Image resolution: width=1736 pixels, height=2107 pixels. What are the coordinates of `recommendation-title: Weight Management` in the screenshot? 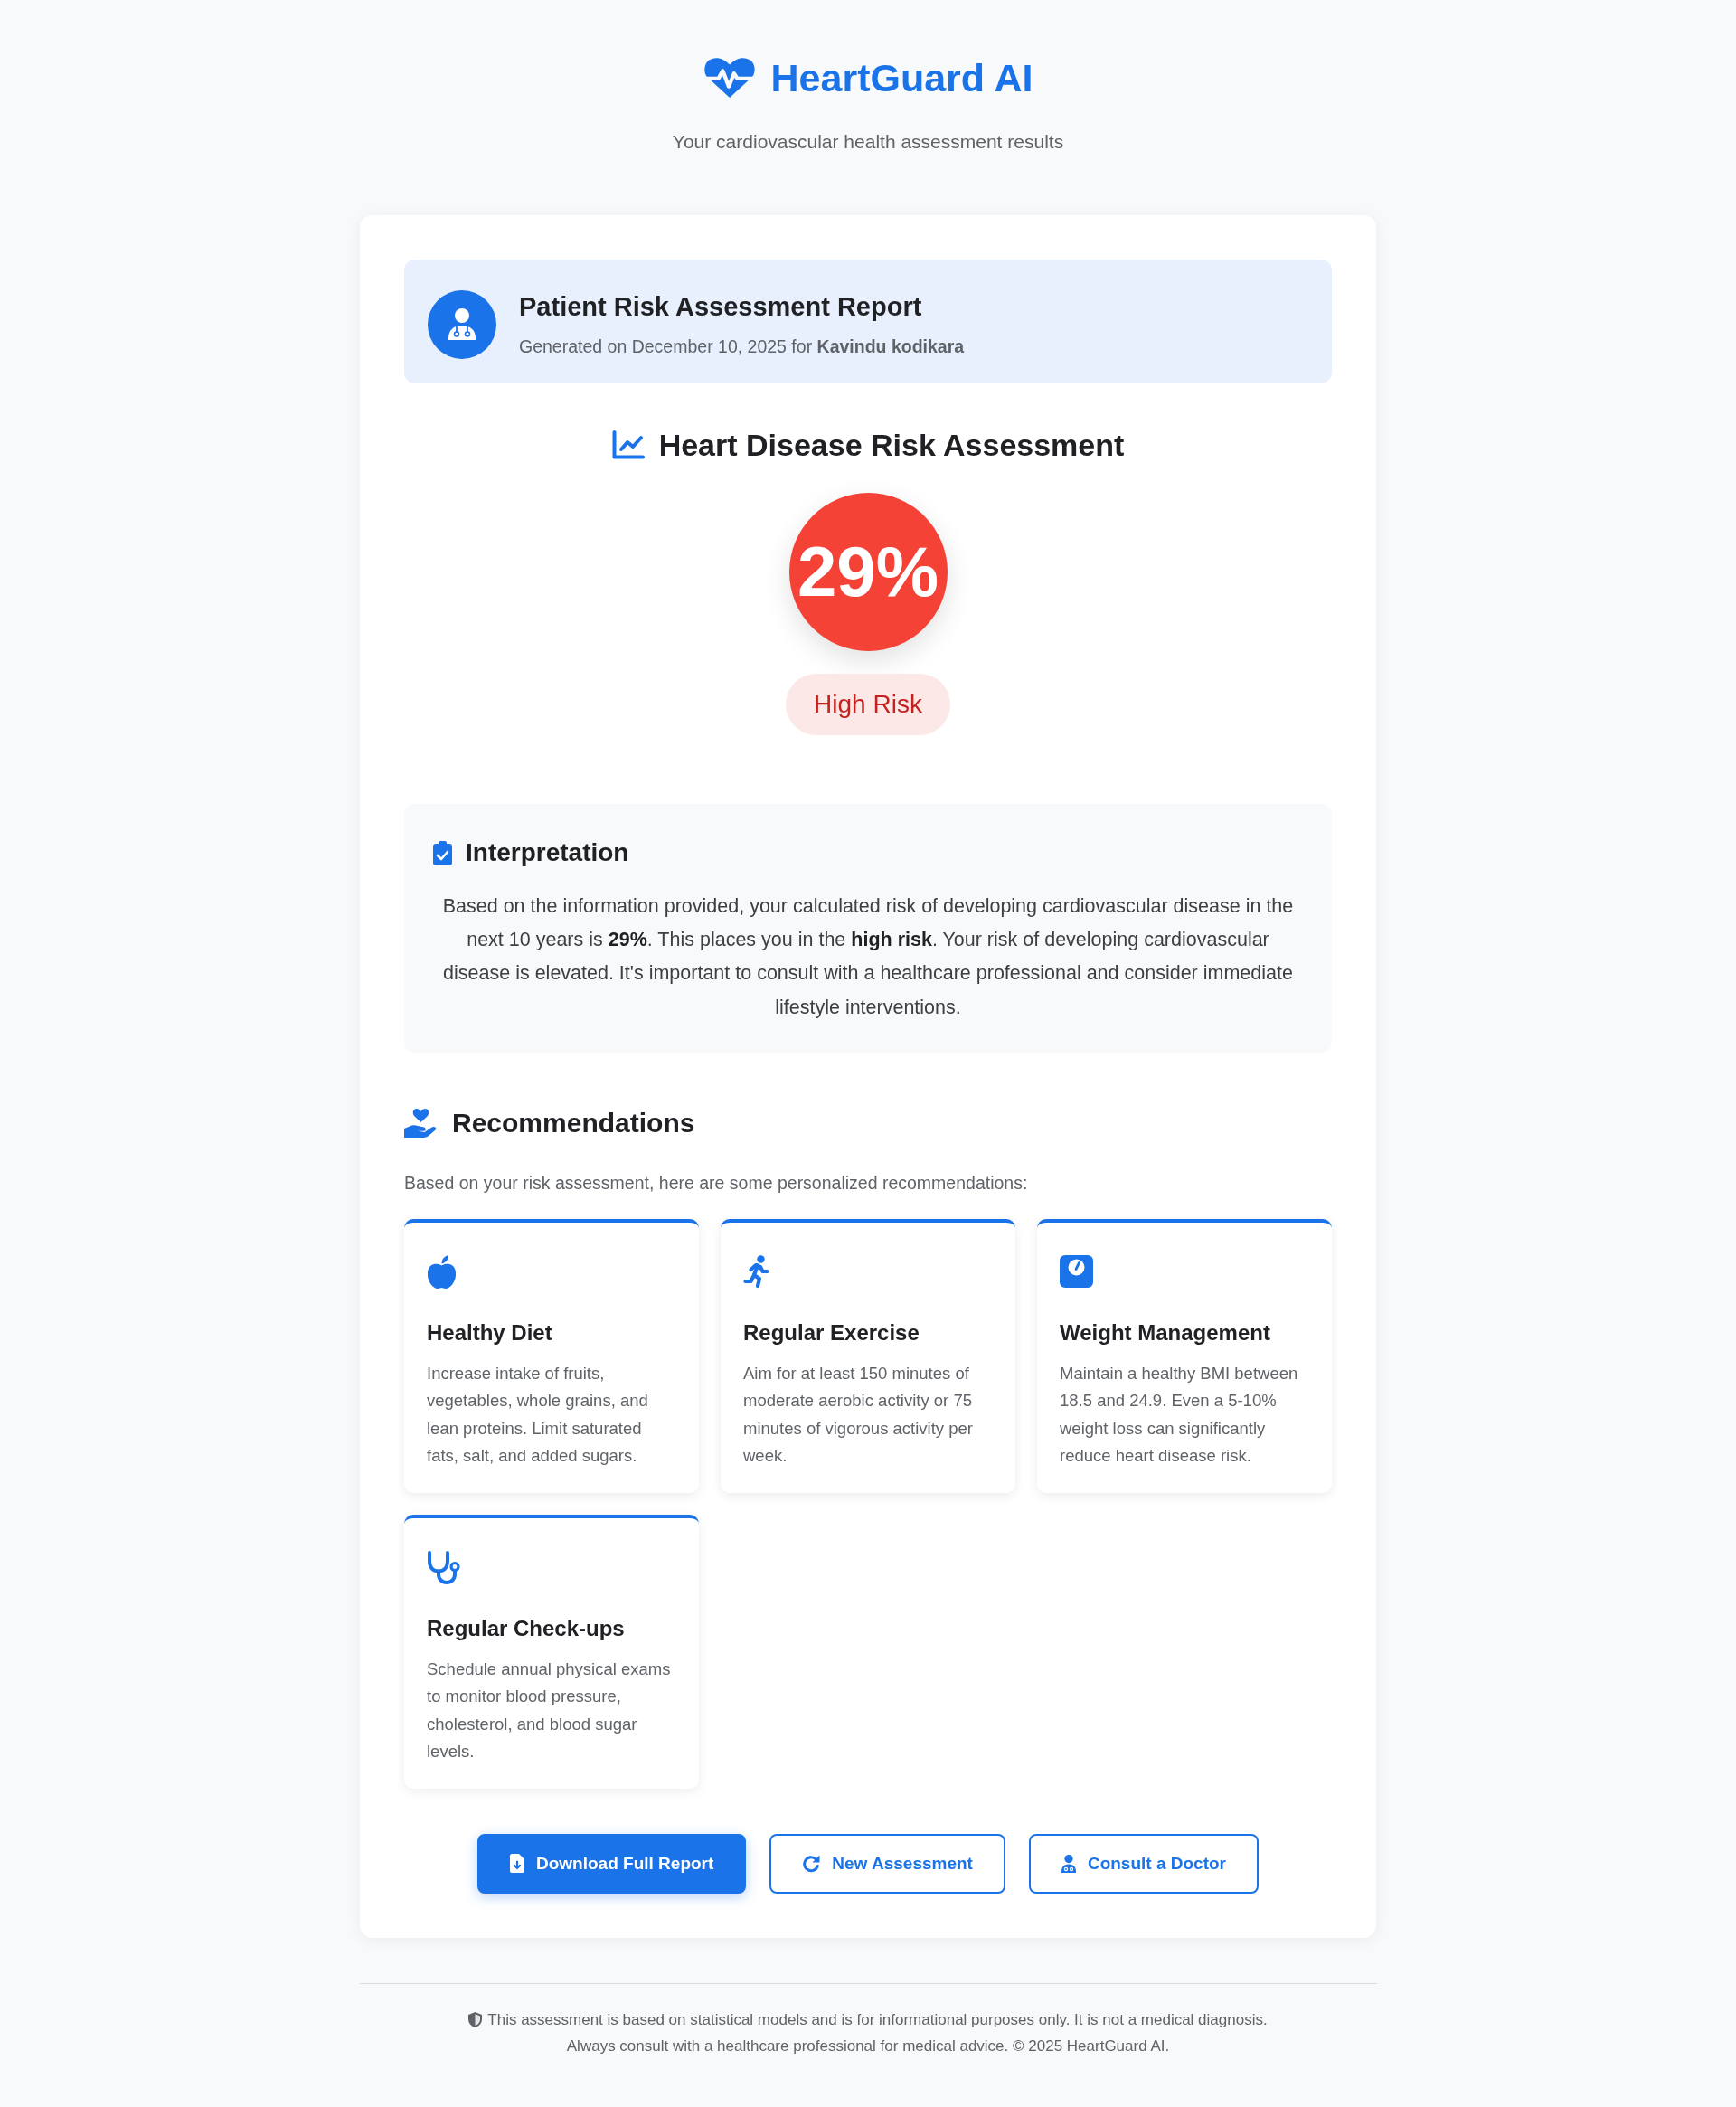 It's located at (1166, 1332).